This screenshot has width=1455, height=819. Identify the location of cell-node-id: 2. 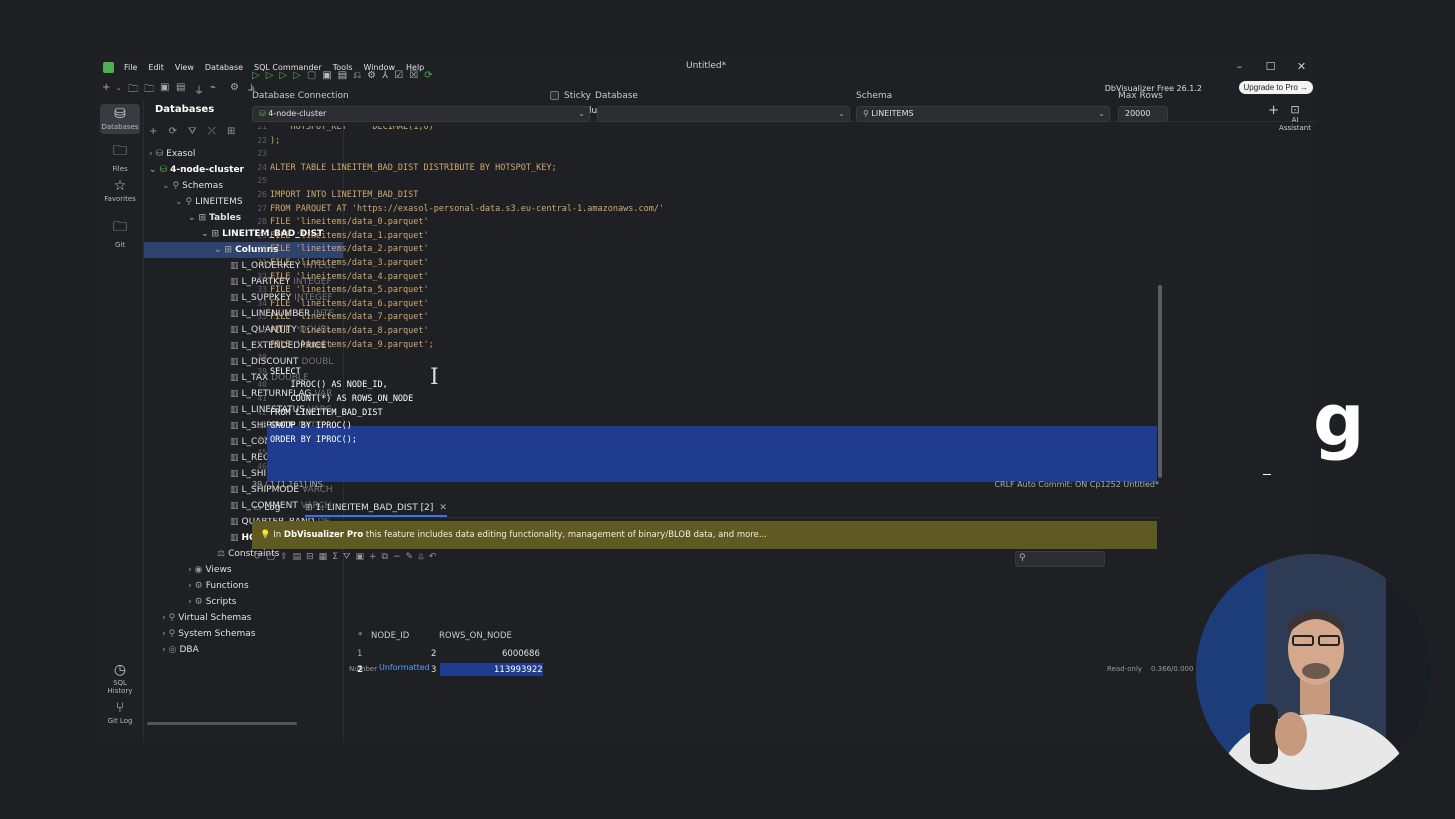
(433, 654).